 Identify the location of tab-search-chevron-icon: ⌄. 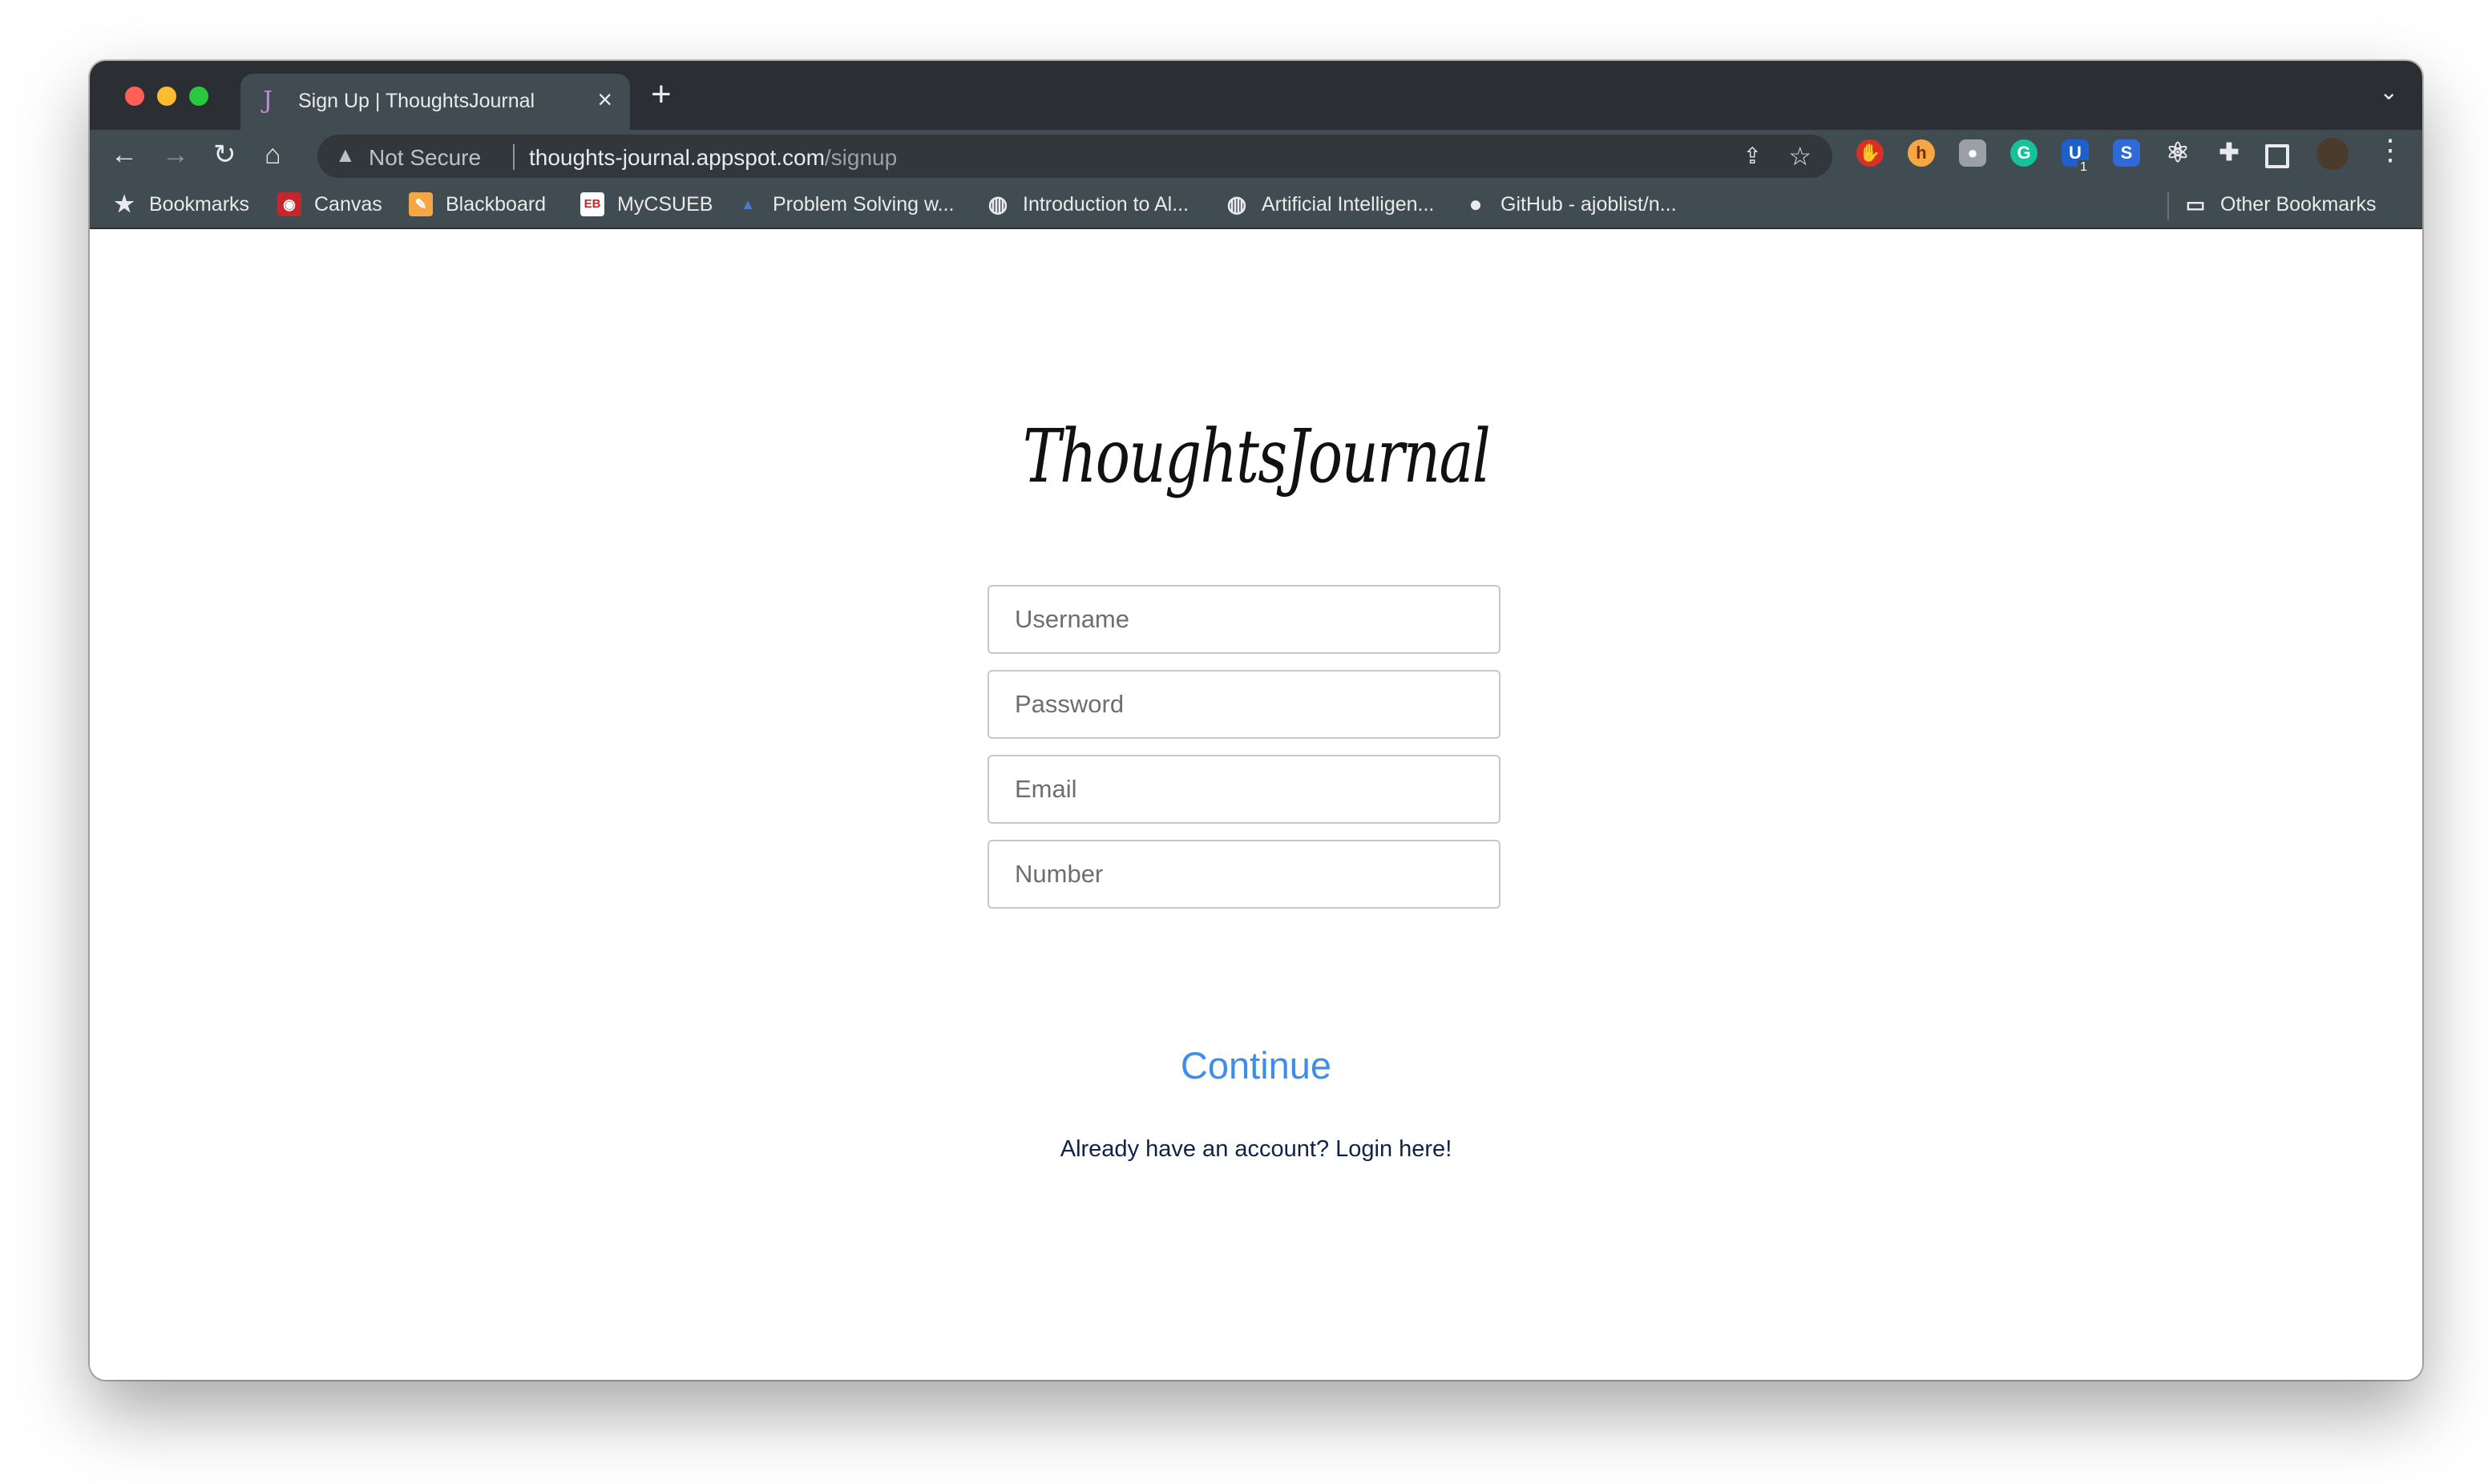
(2389, 92).